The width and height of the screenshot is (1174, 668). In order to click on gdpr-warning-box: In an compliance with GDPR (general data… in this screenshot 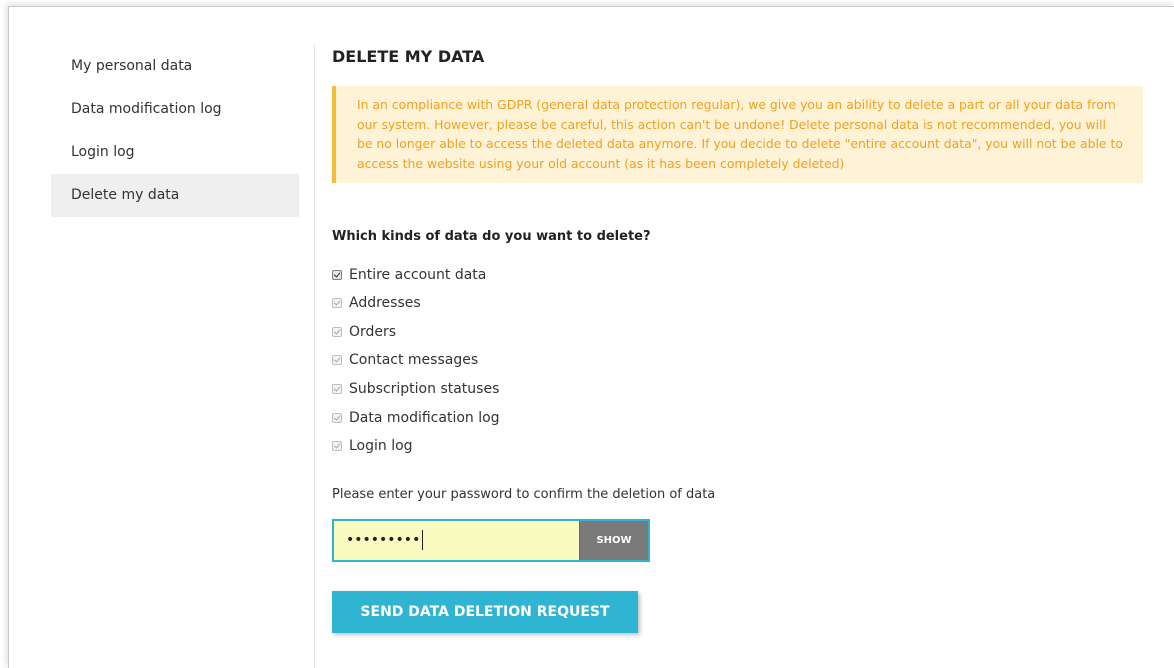, I will do `click(737, 135)`.